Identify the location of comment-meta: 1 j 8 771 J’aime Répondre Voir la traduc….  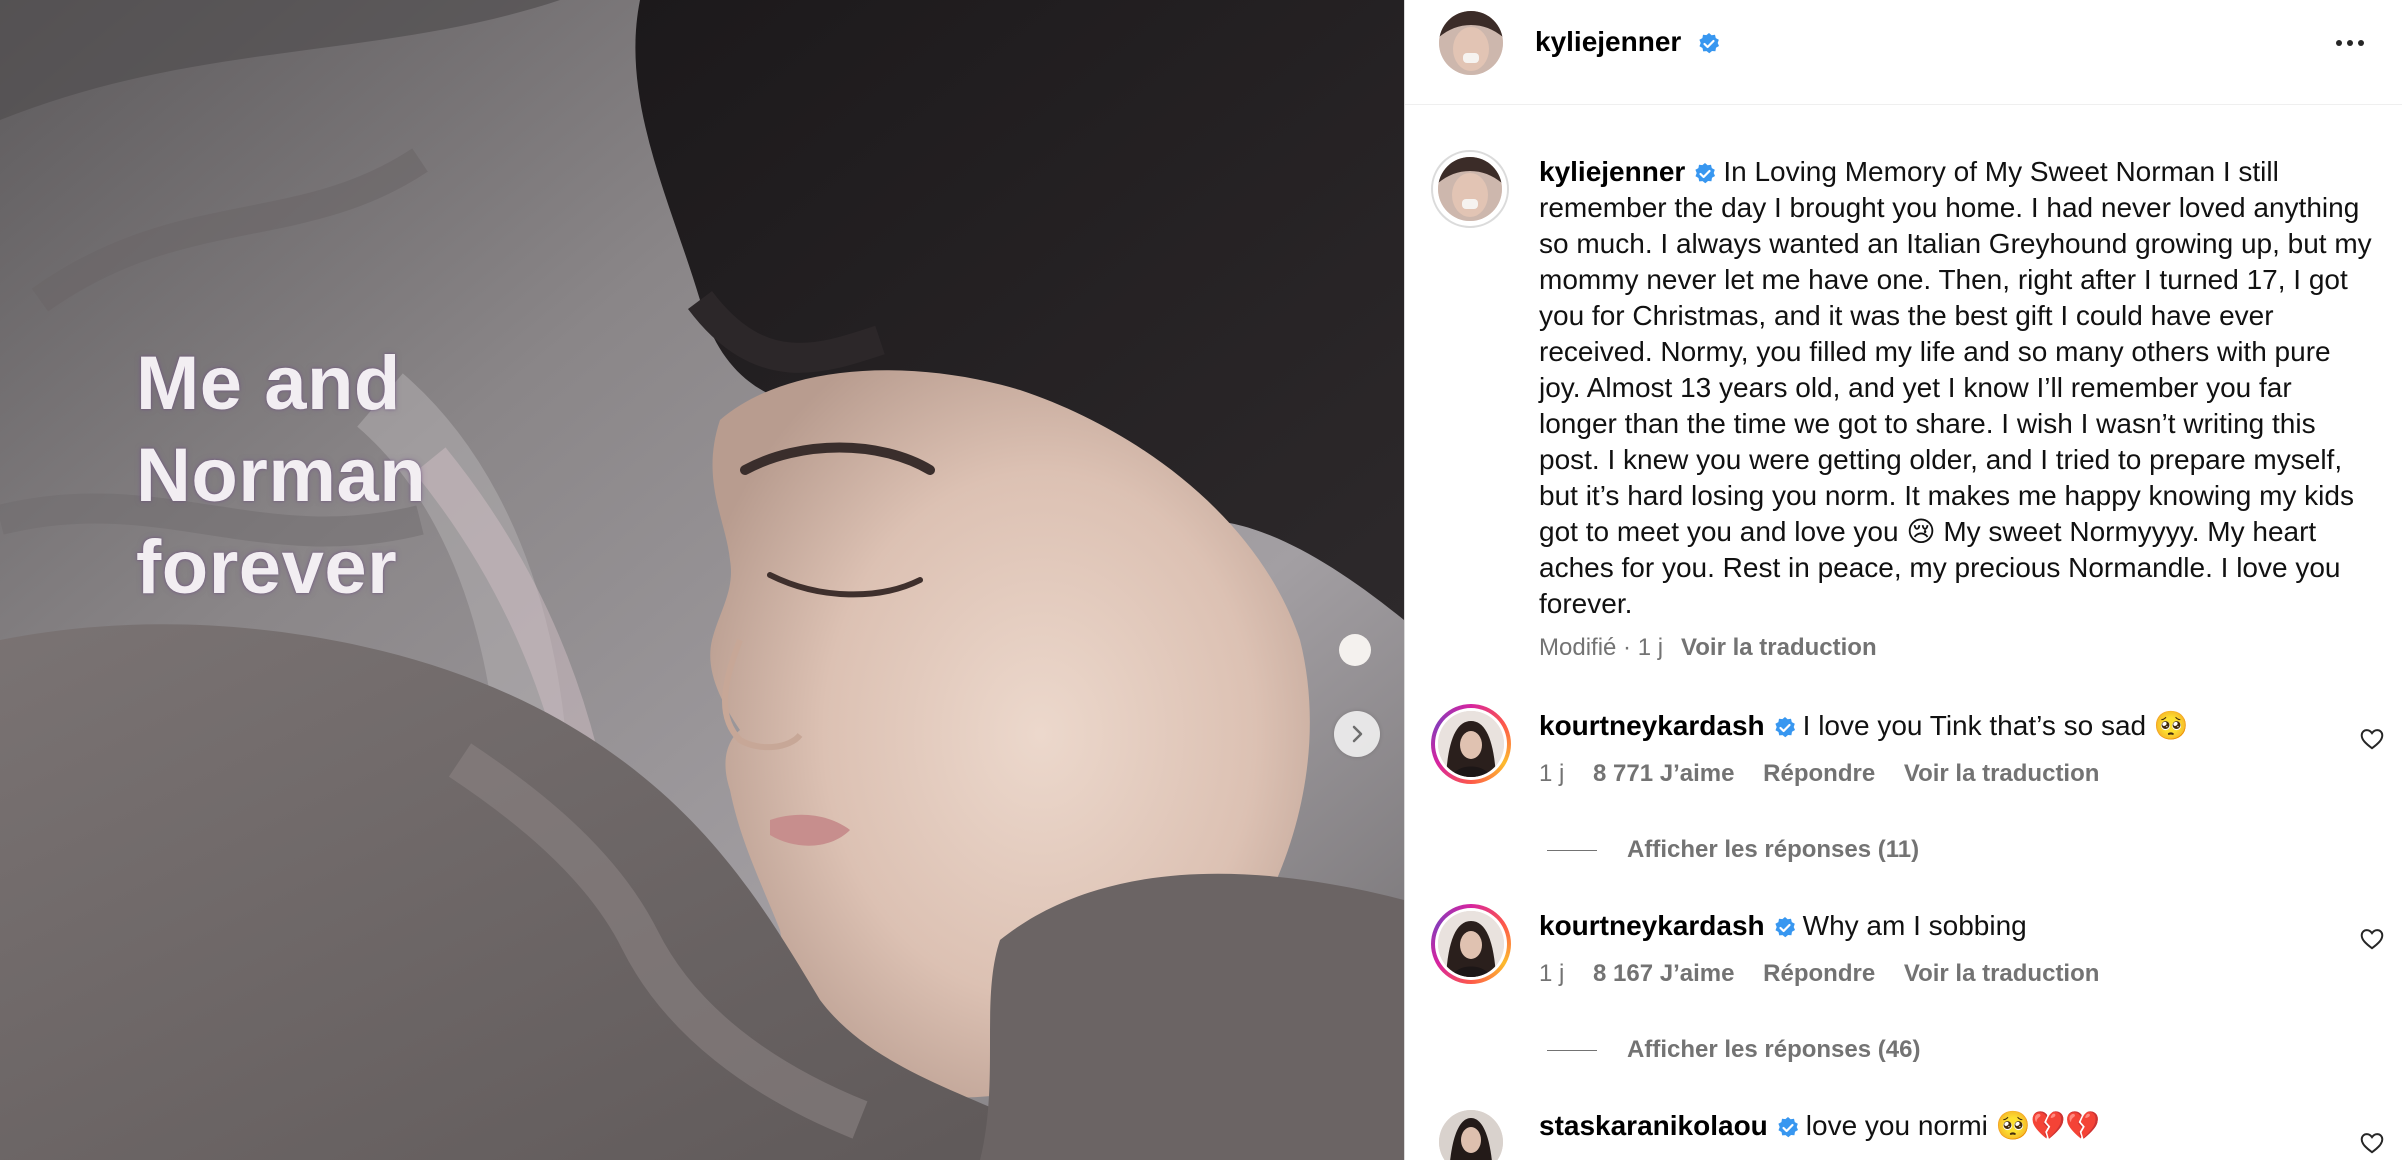
(1830, 774).